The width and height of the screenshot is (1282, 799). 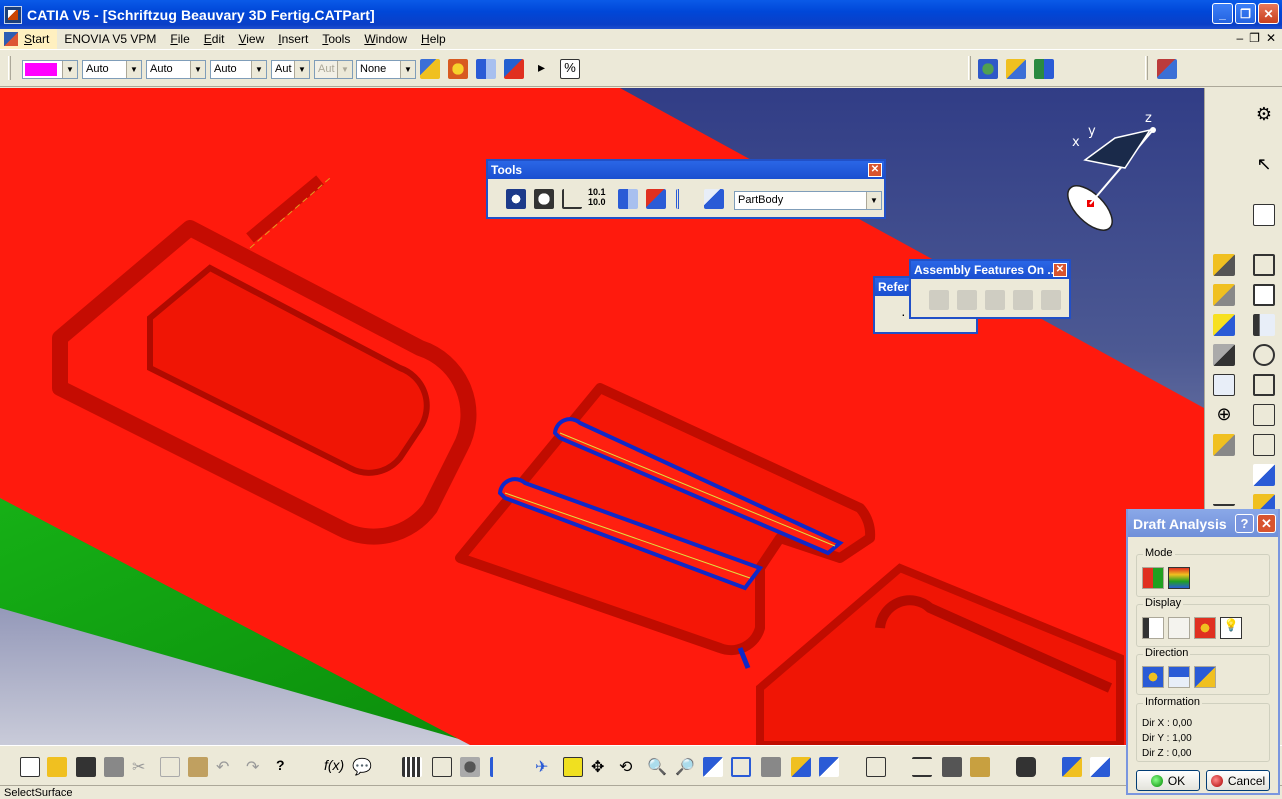 What do you see at coordinates (545, 767) in the screenshot?
I see `fly-icon: ✈` at bounding box center [545, 767].